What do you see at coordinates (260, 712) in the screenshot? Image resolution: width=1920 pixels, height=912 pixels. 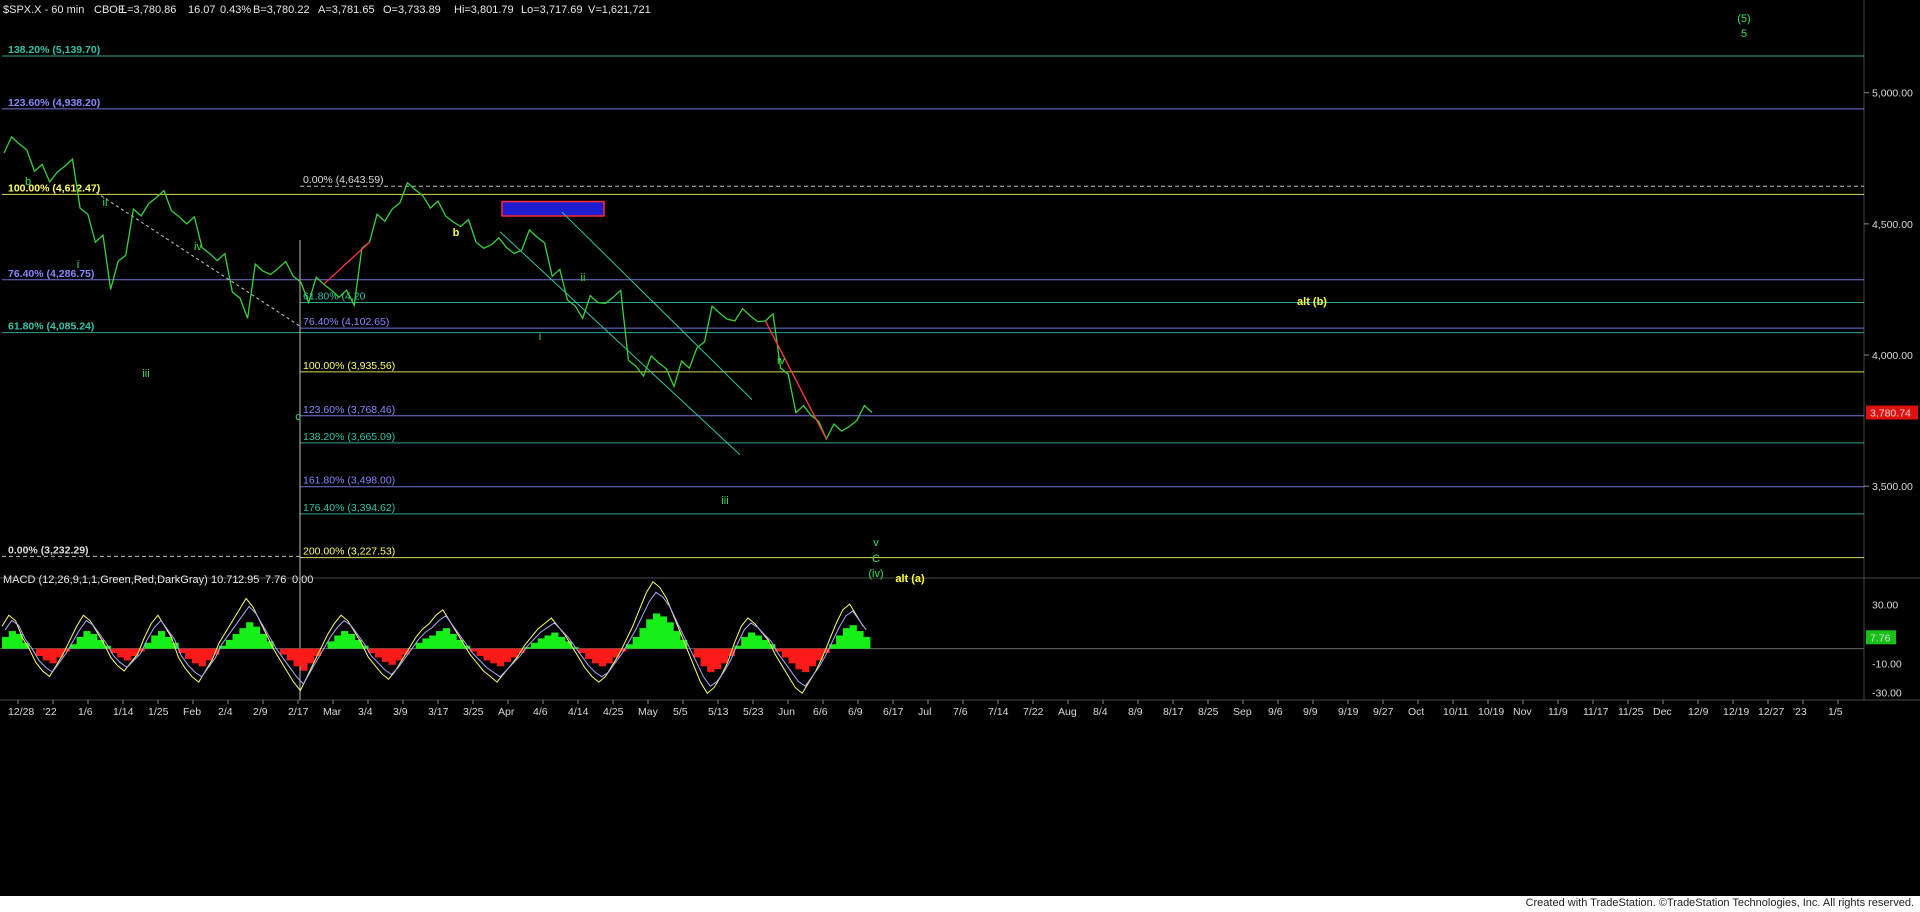 I see `time-tick-label: 2/9` at bounding box center [260, 712].